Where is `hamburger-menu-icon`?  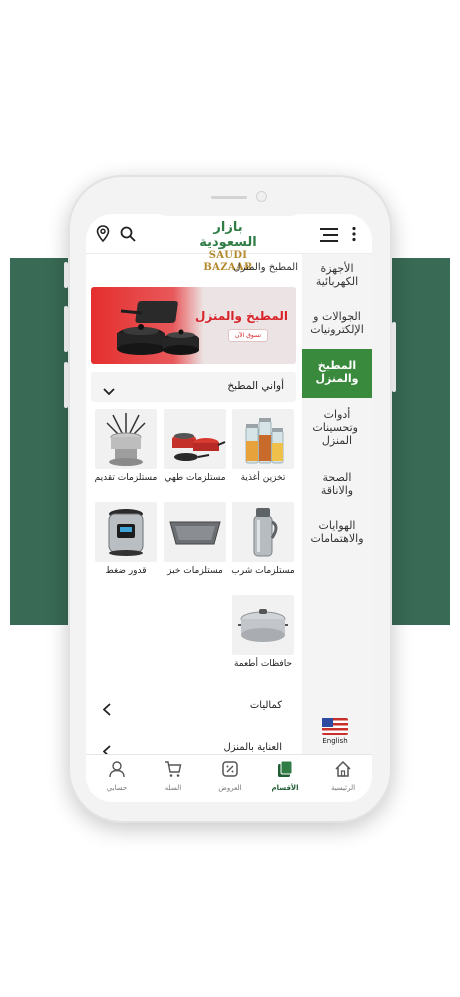
hamburger-menu-icon is located at coordinates (329, 236).